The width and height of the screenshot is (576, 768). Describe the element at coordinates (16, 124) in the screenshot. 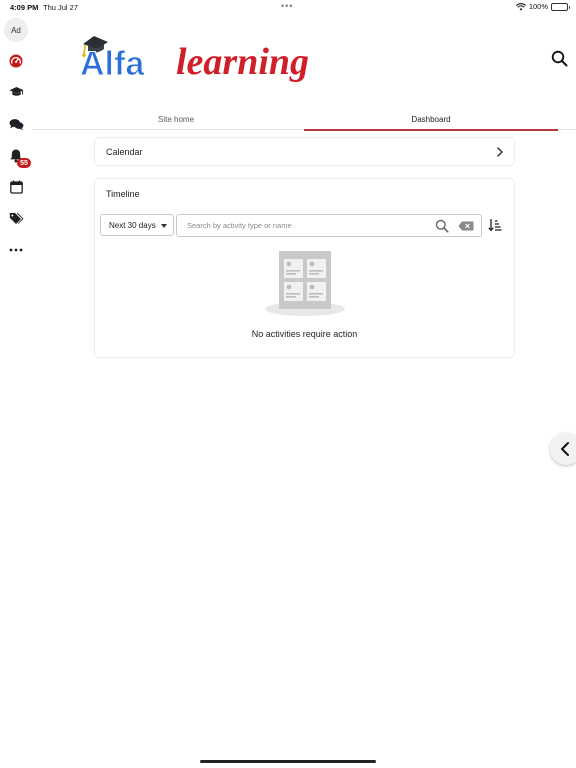

I see `messages-icon` at that location.